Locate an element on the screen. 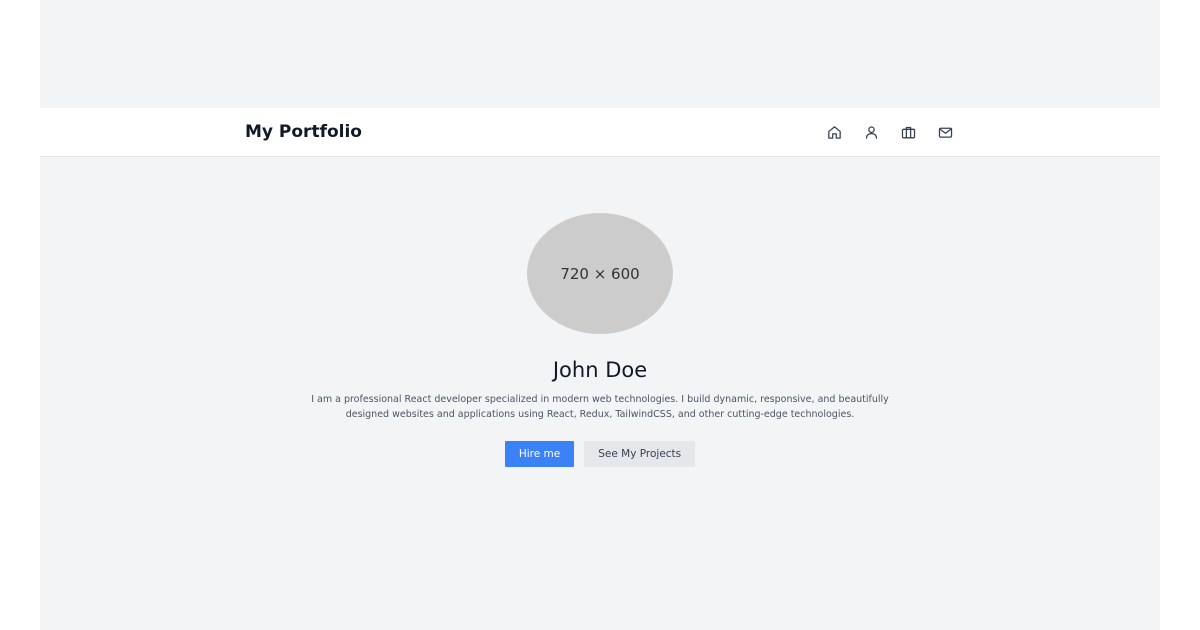  profile-name: John Doe is located at coordinates (600, 370).